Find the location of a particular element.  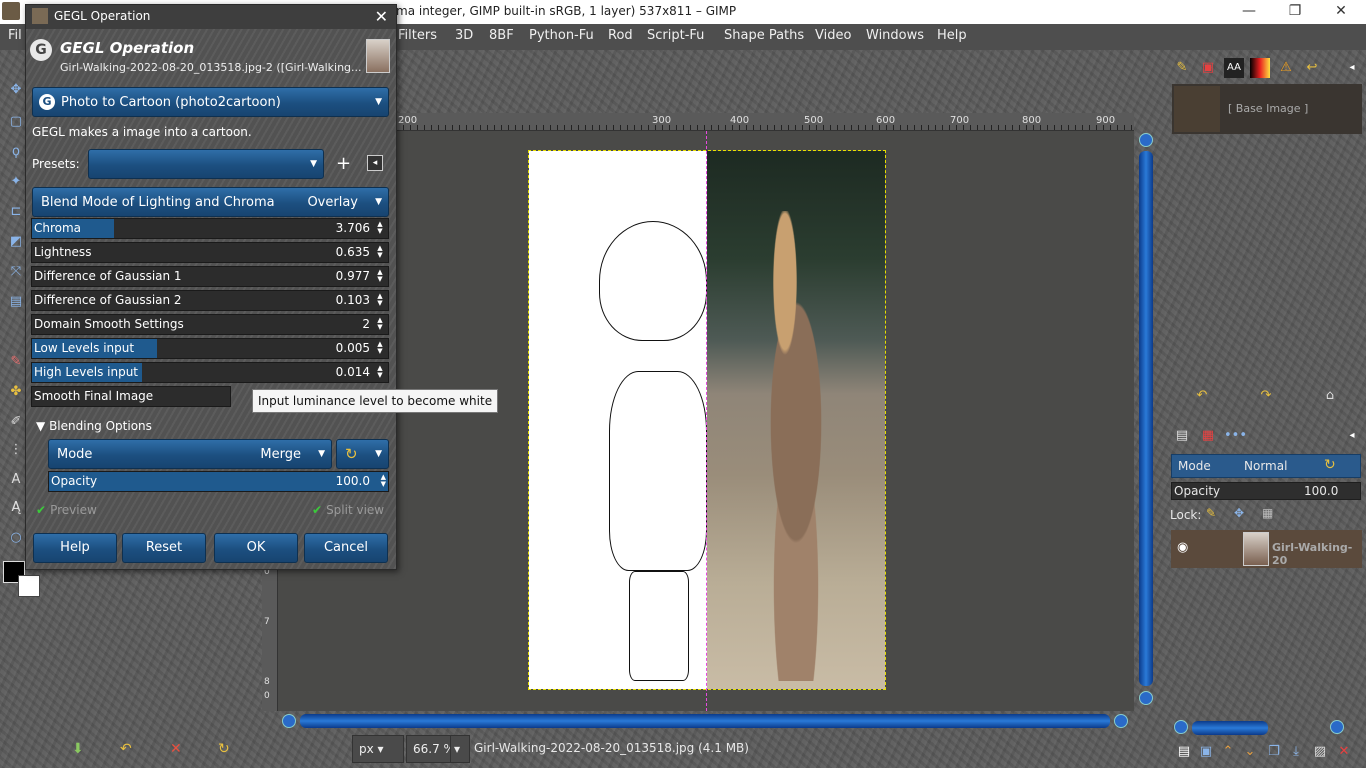

lower-layer-icon: ⌄ is located at coordinates (1250, 752).